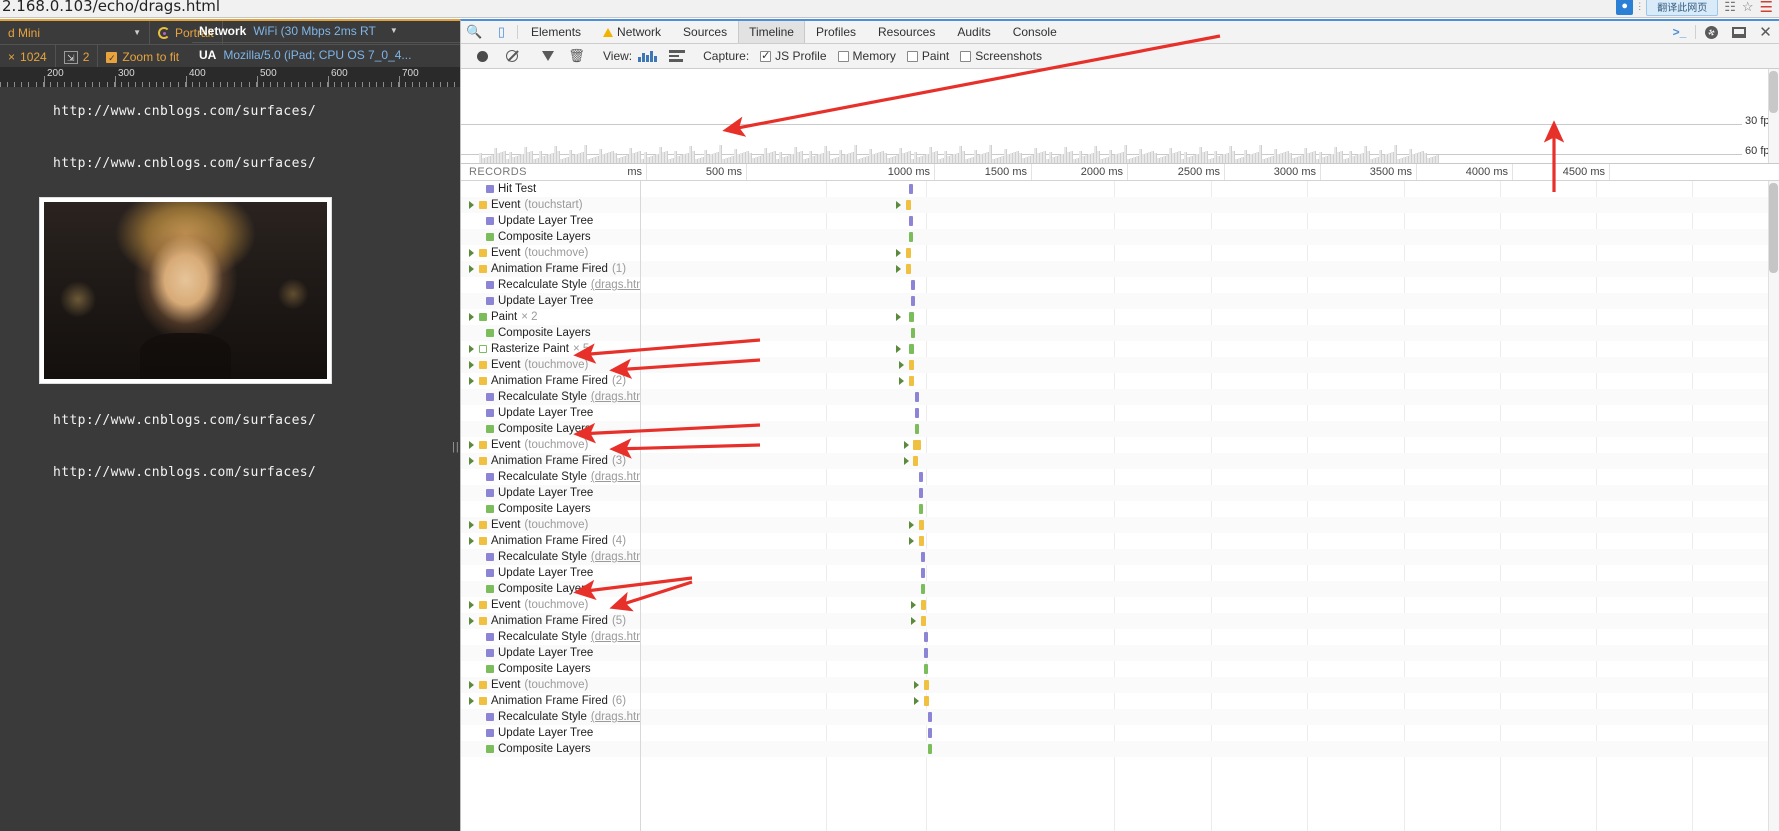 This screenshot has height=831, width=1779. I want to click on event-list-icon, so click(676, 56).